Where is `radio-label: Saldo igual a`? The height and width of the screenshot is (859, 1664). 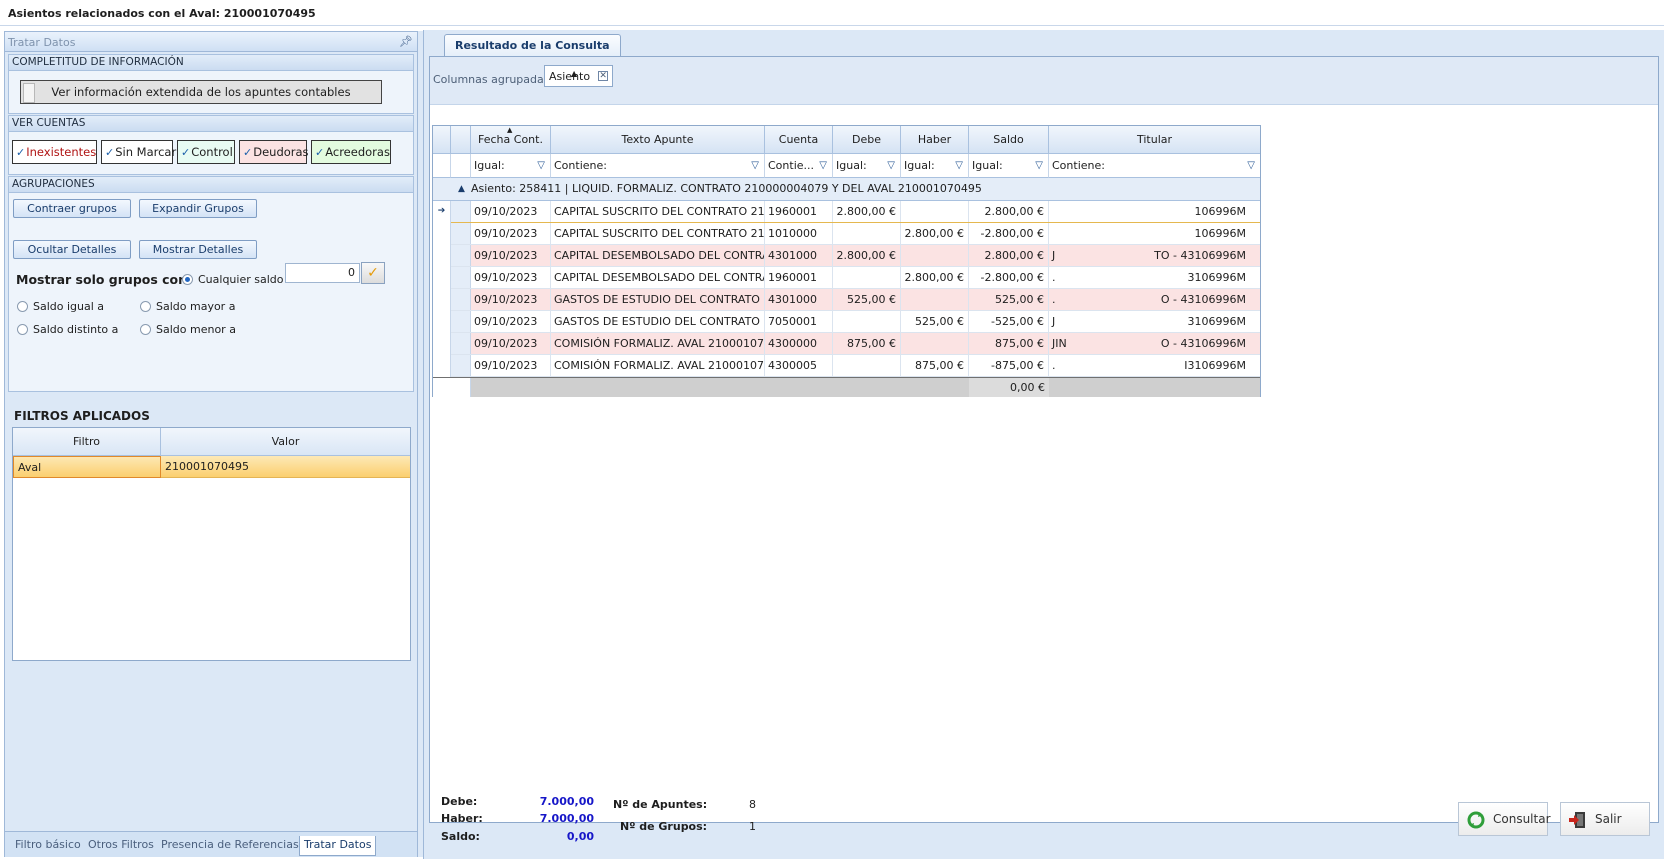
radio-label: Saldo igual a is located at coordinates (69, 306).